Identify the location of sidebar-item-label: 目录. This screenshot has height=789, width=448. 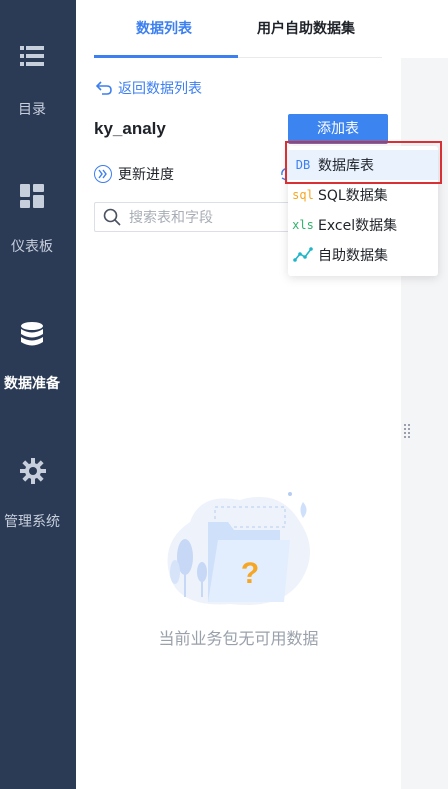
(32, 110).